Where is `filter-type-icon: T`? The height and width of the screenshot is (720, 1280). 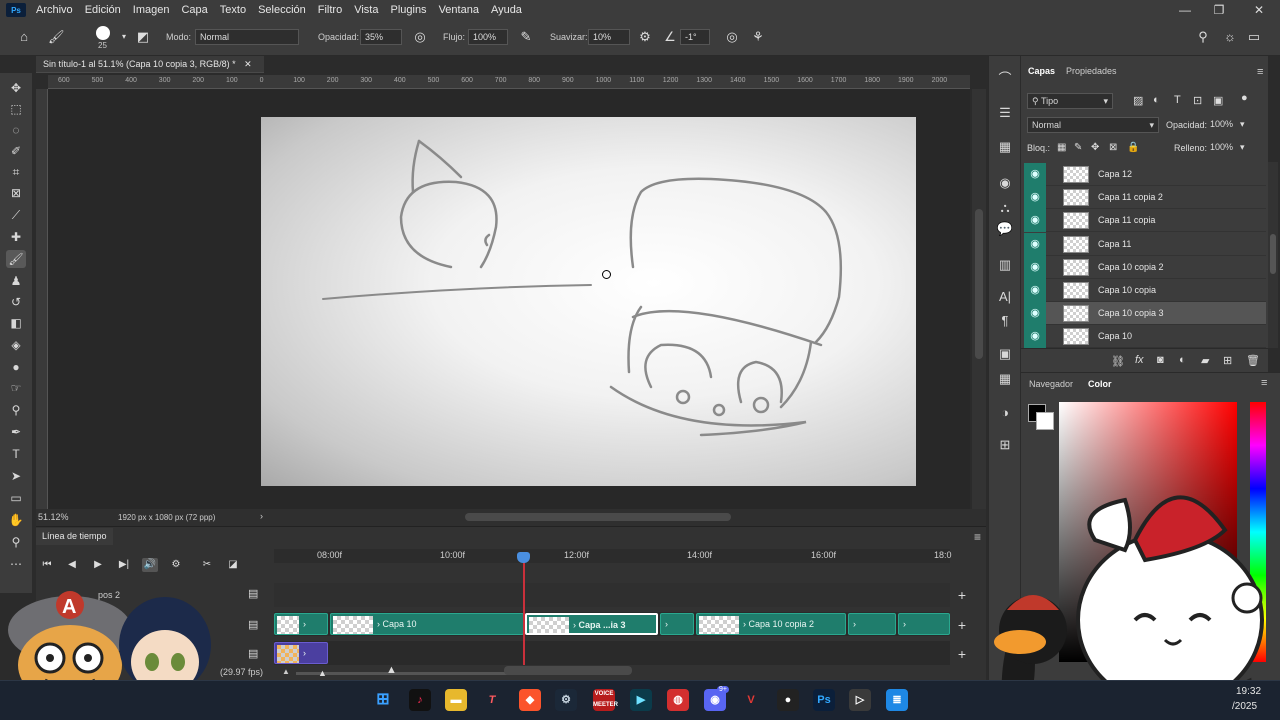 filter-type-icon: T is located at coordinates (1177, 100).